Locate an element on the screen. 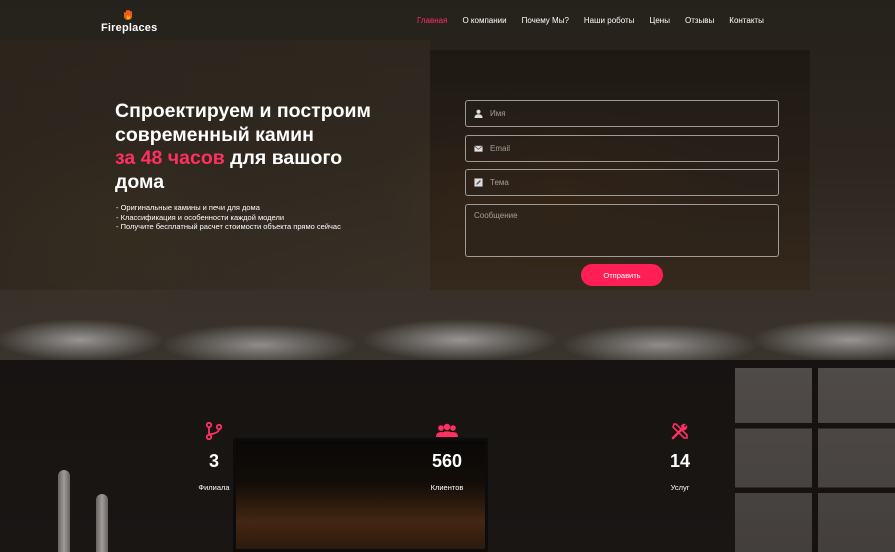  stat-value: 14 is located at coordinates (680, 461).